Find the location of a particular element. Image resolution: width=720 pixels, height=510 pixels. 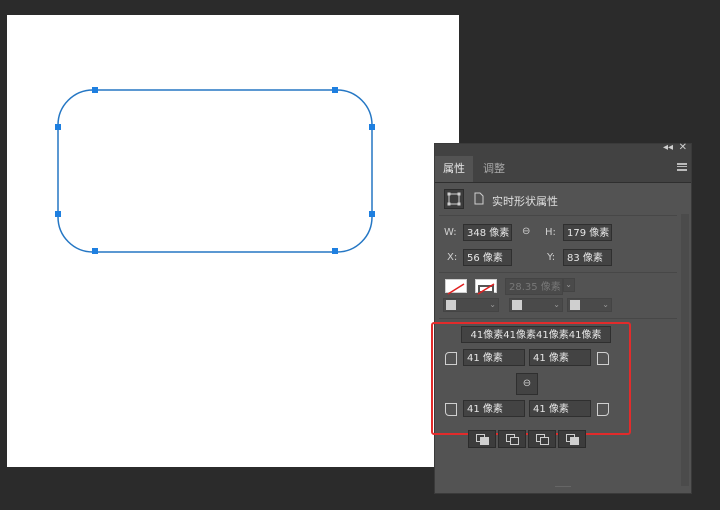

annotation-highlight-box is located at coordinates (531, 378).